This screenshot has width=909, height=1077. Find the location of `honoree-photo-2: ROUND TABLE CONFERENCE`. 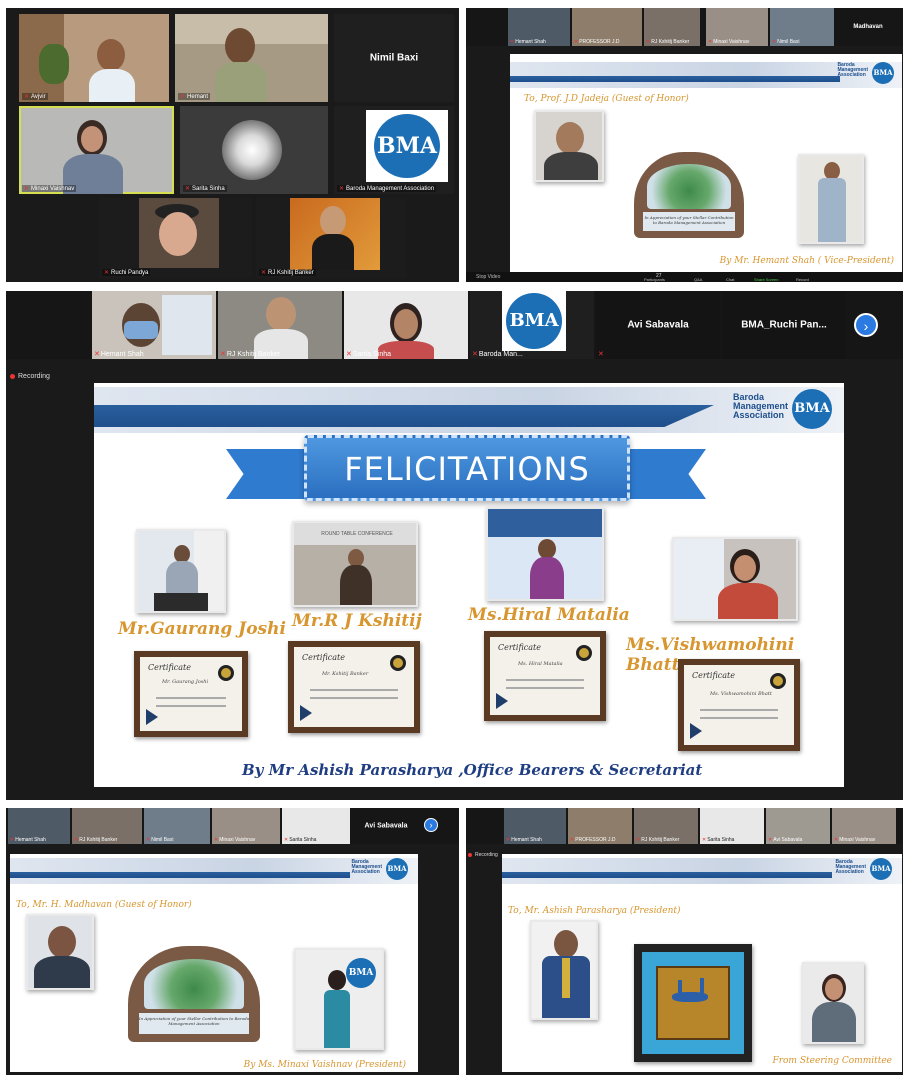

honoree-photo-2: ROUND TABLE CONFERENCE is located at coordinates (355, 564).